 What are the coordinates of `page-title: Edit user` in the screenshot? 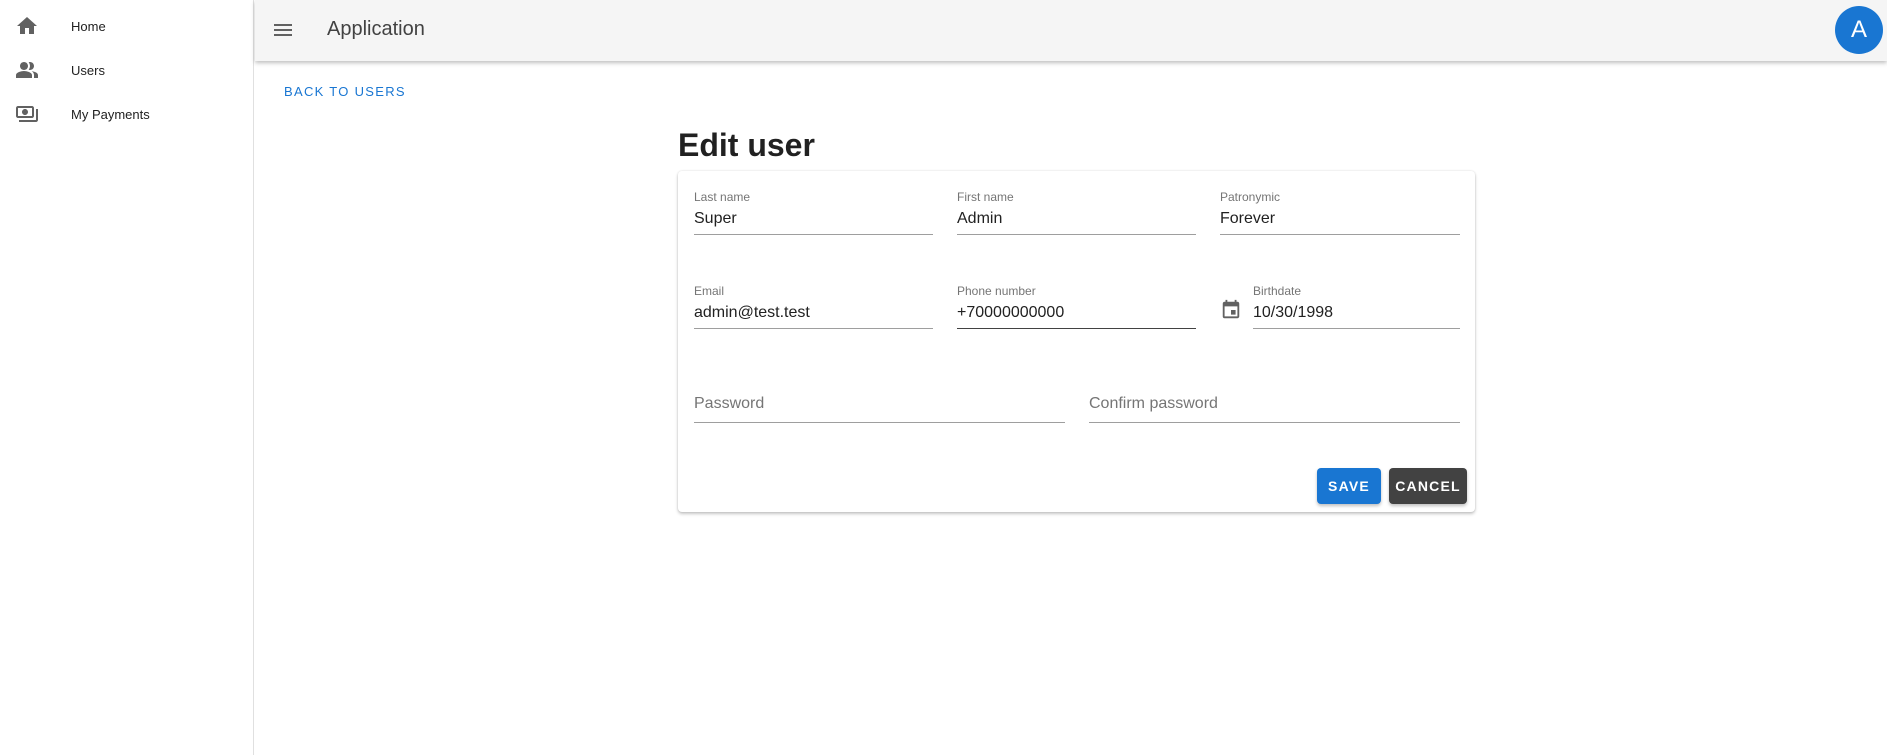 It's located at (746, 145).